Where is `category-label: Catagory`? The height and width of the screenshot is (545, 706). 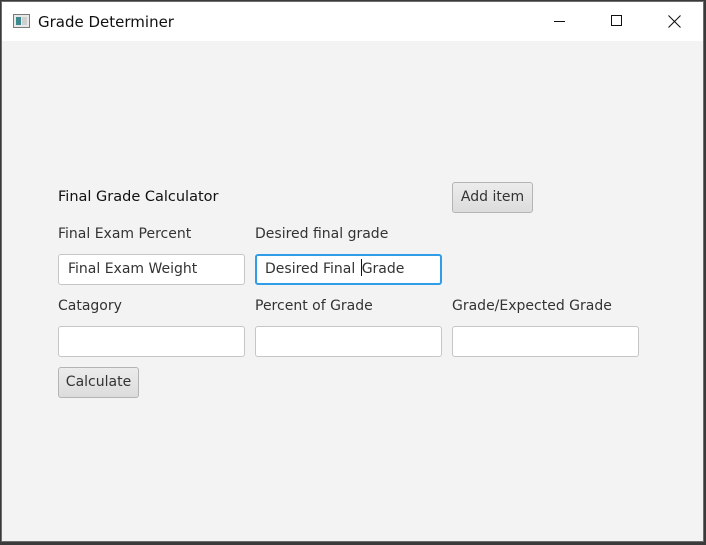
category-label: Catagory is located at coordinates (90, 306).